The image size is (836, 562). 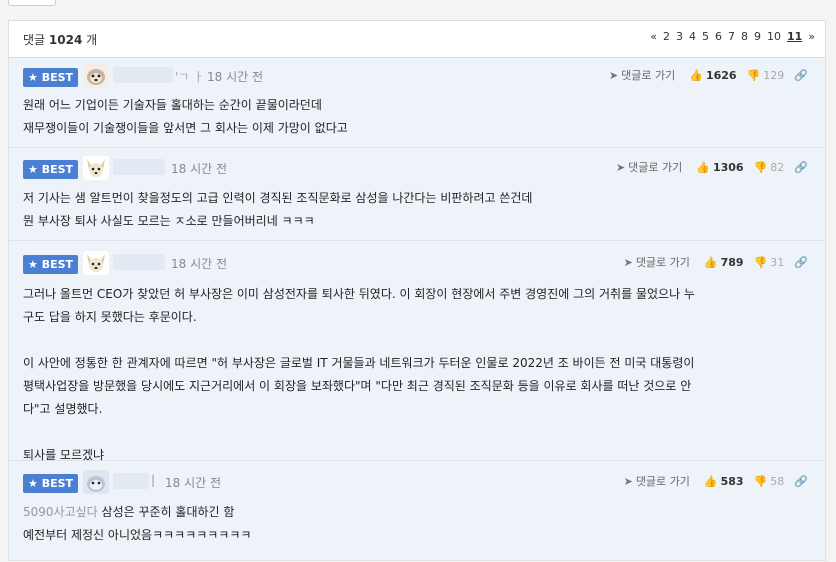 I want to click on page-first: «, so click(x=653, y=36).